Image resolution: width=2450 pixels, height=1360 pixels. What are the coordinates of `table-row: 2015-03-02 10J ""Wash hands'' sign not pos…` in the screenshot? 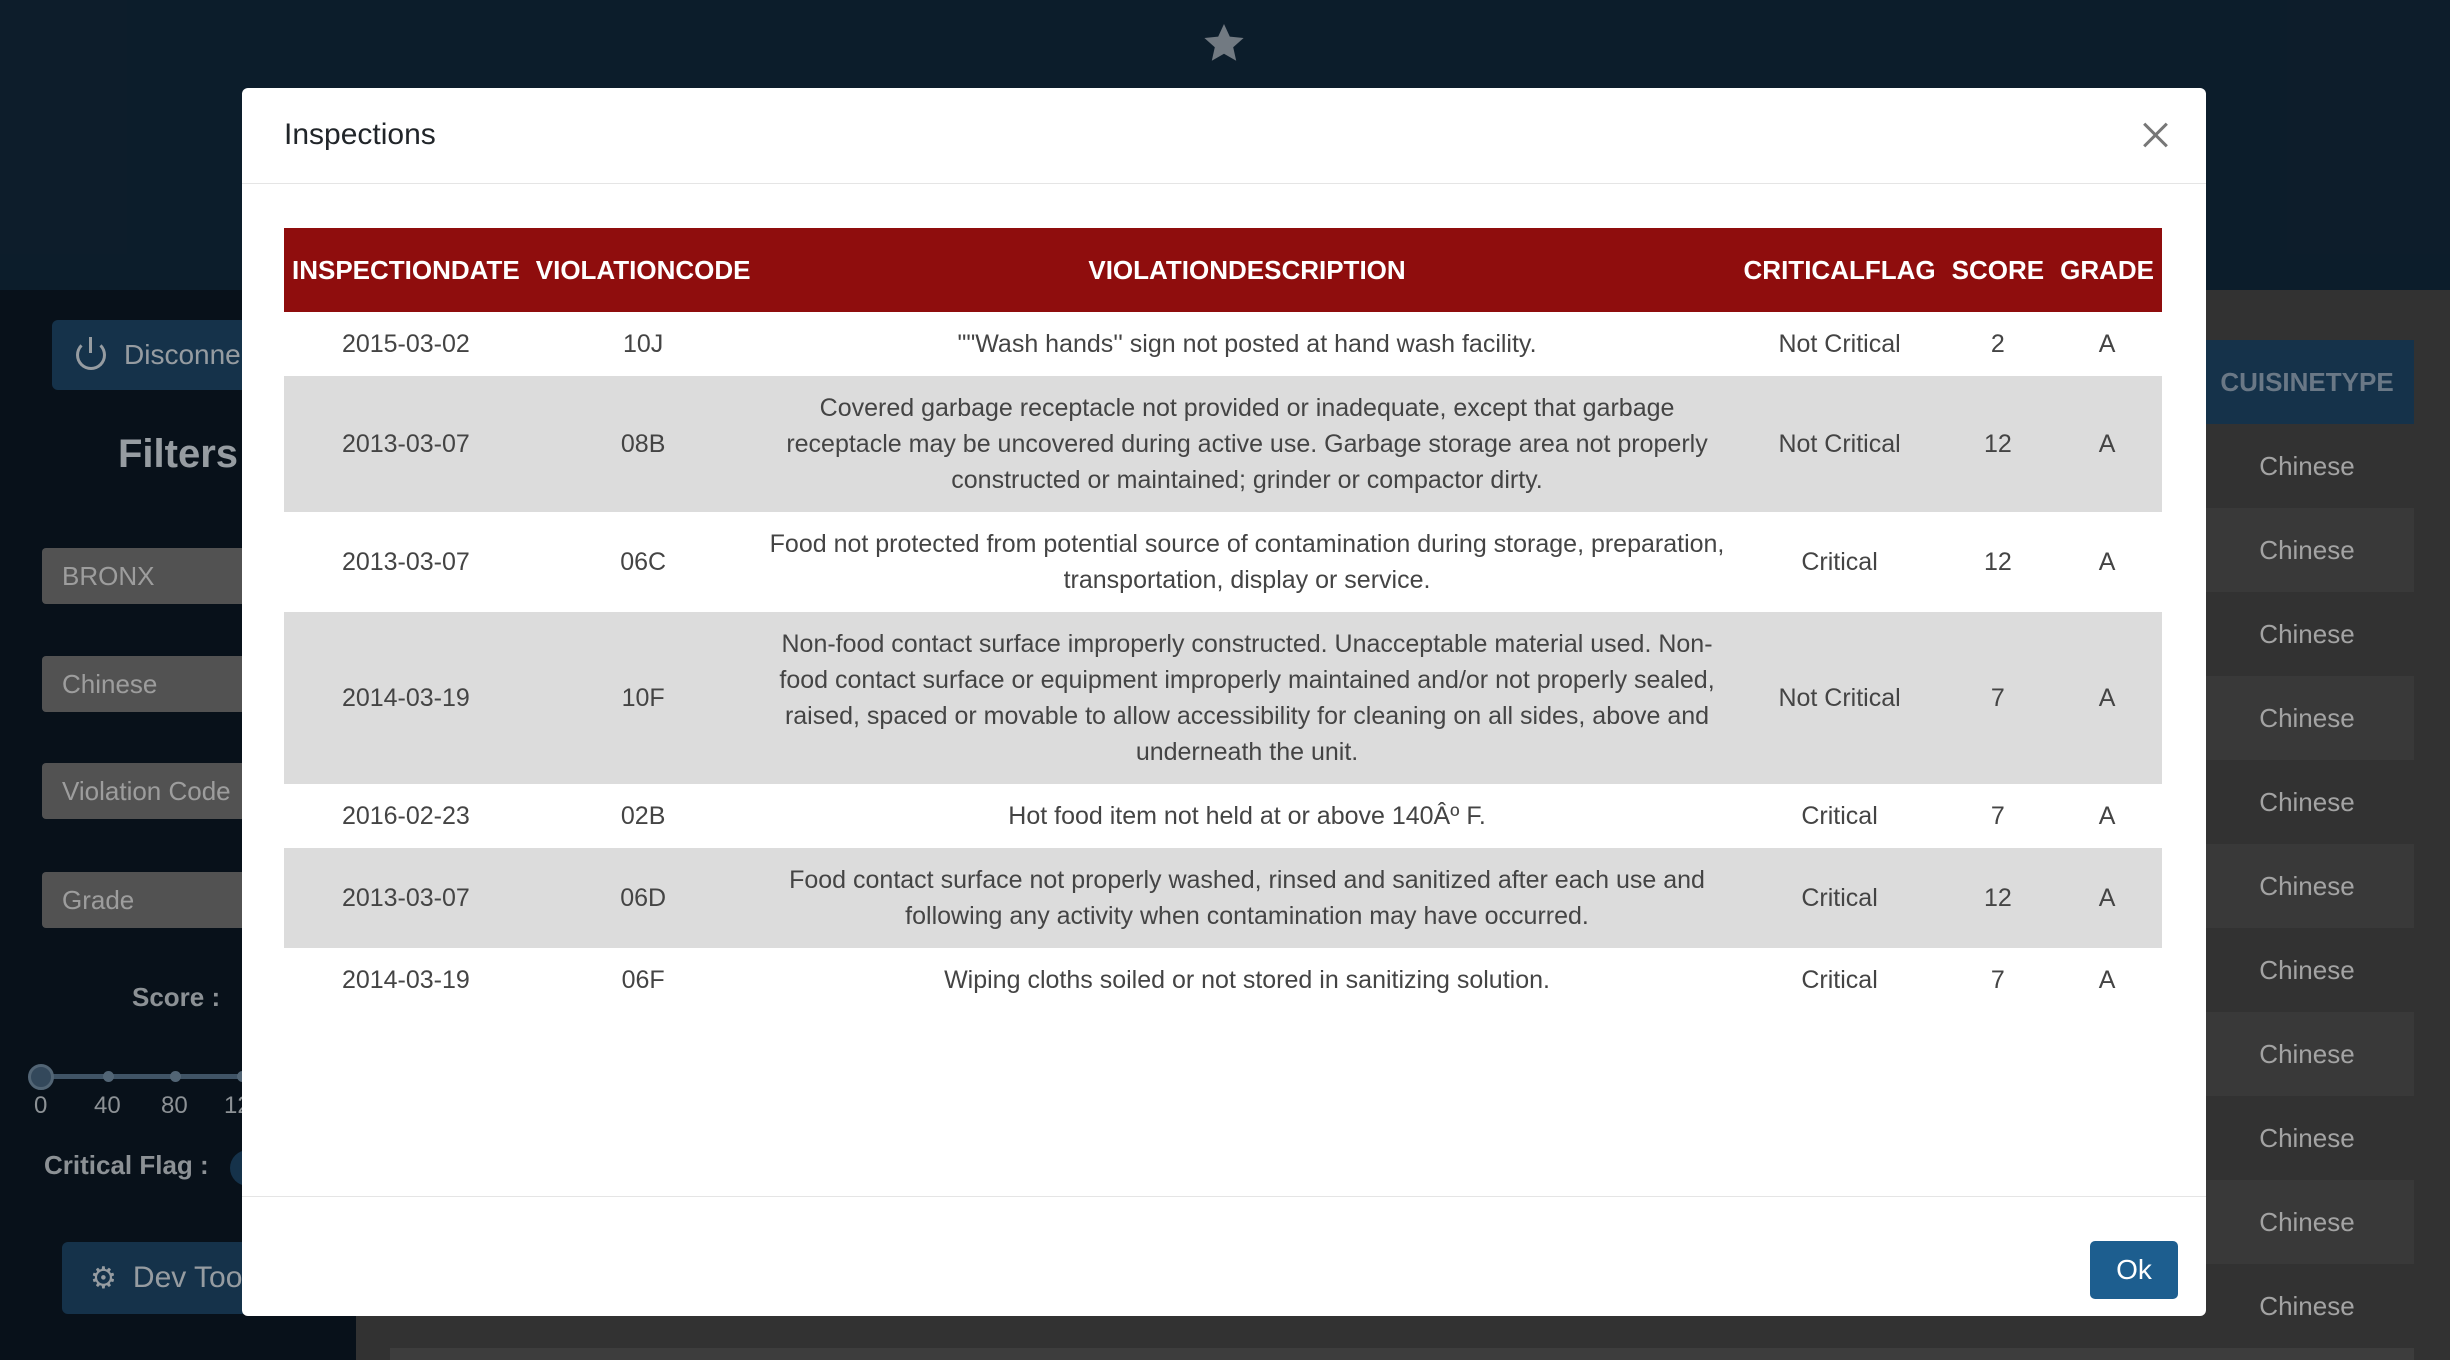 It's located at (1223, 344).